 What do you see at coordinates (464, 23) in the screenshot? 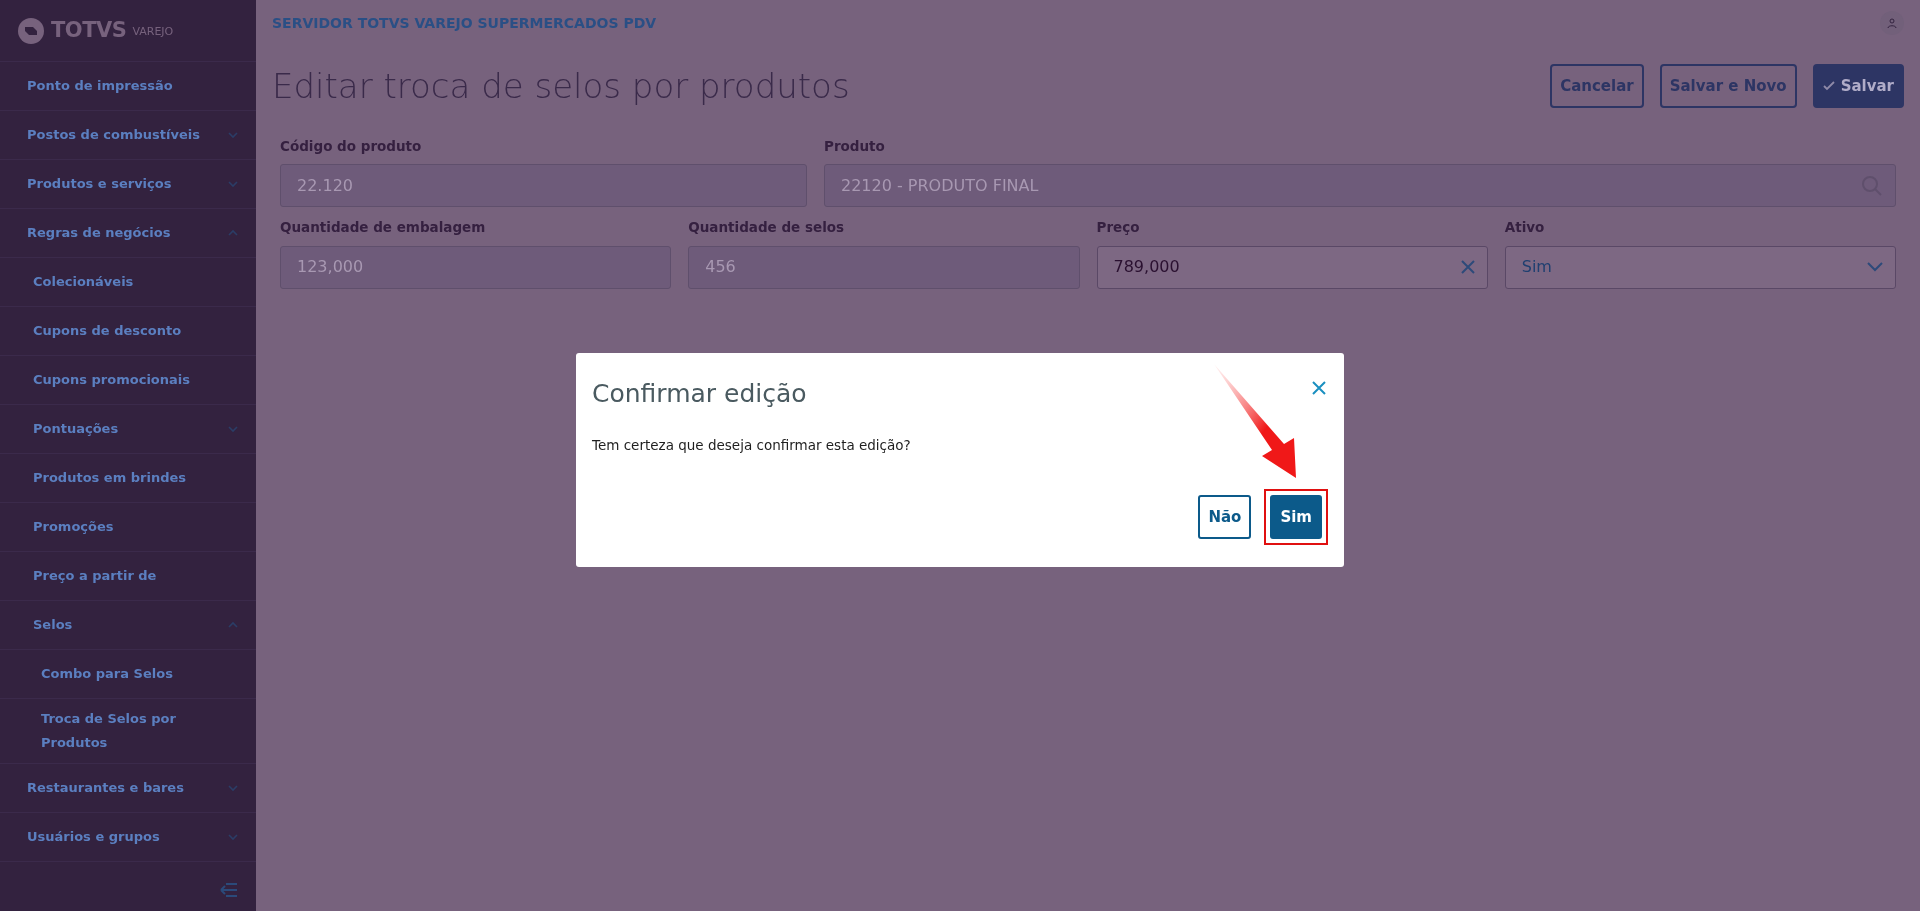
I see `server-name: SERVIDOR TOTVS VAREJO SUPERMERCADOS PDV` at bounding box center [464, 23].